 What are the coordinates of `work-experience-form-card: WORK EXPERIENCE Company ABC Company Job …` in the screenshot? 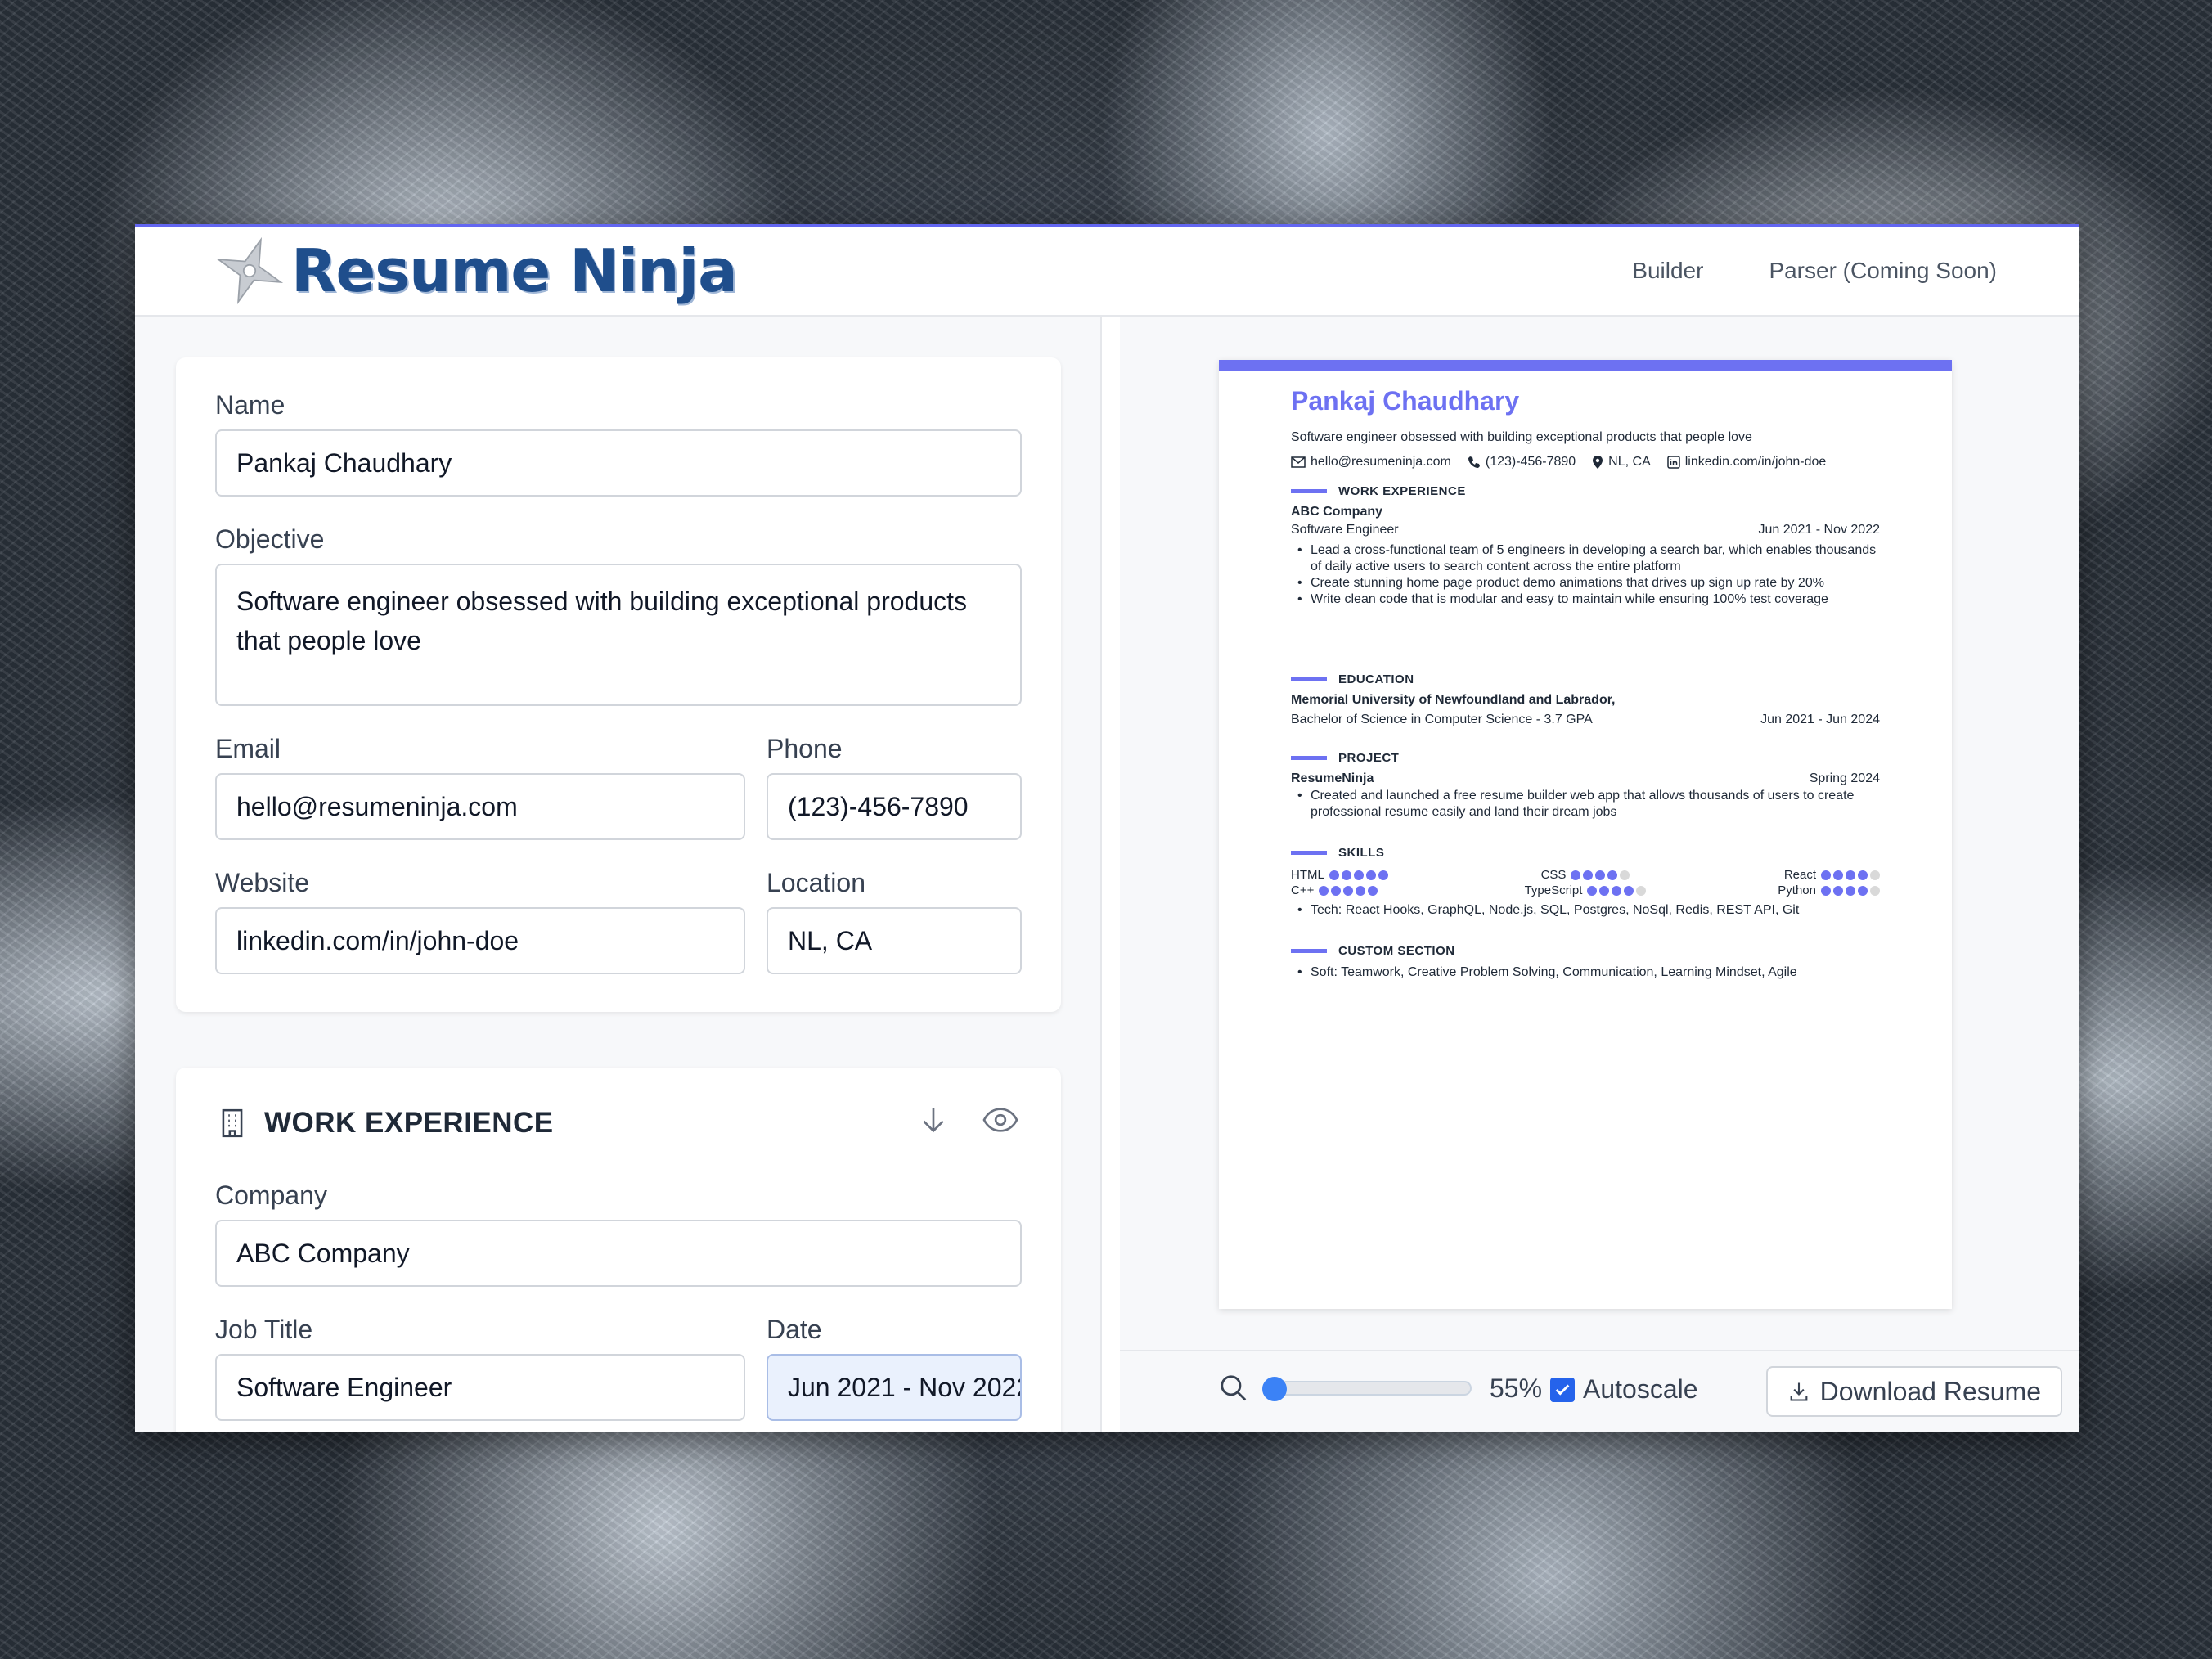 It's located at (618, 1250).